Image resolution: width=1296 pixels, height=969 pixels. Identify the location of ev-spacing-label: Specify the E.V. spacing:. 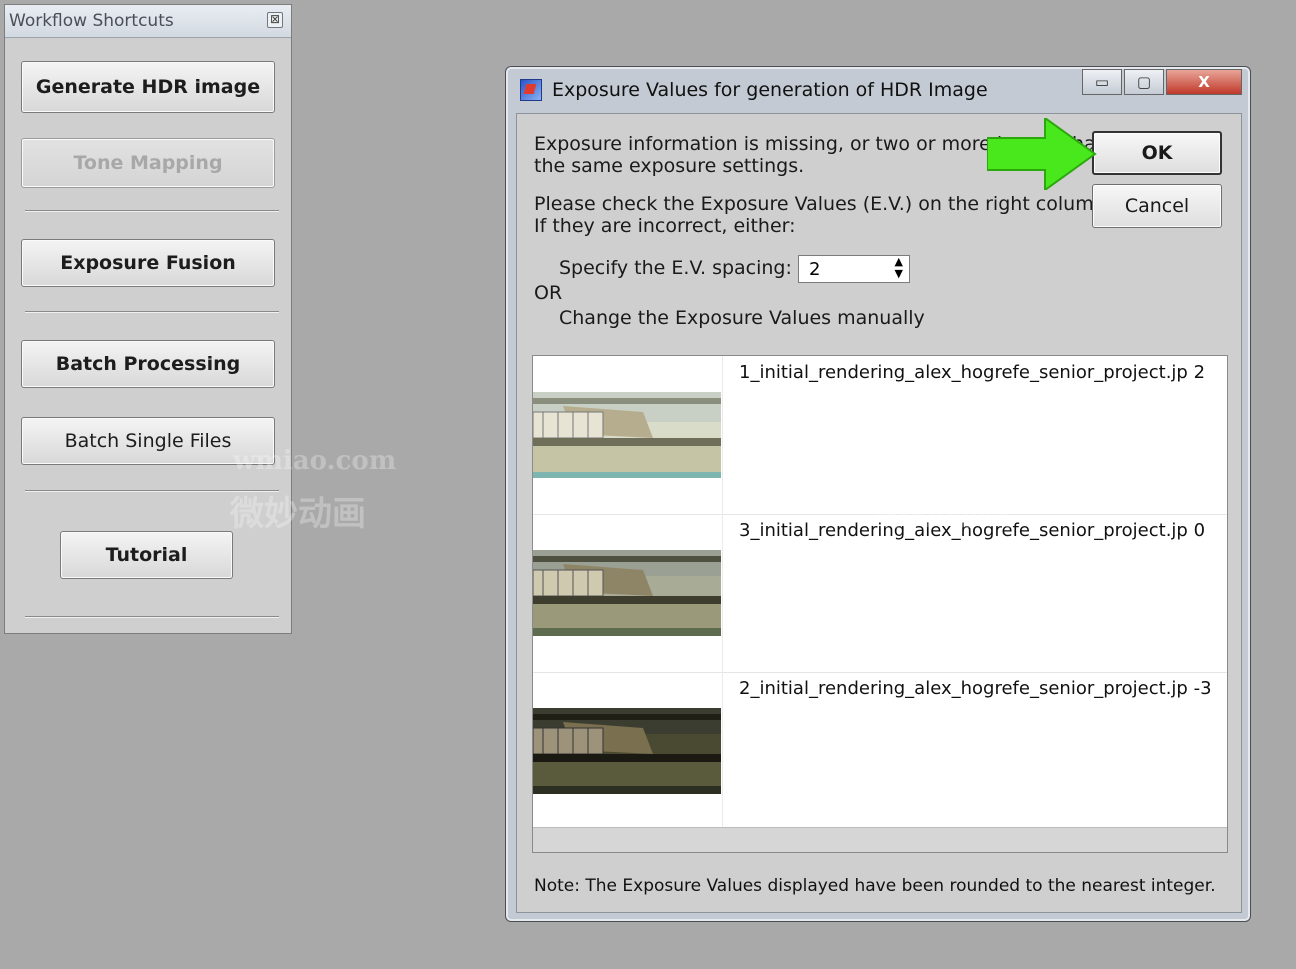
(675, 268).